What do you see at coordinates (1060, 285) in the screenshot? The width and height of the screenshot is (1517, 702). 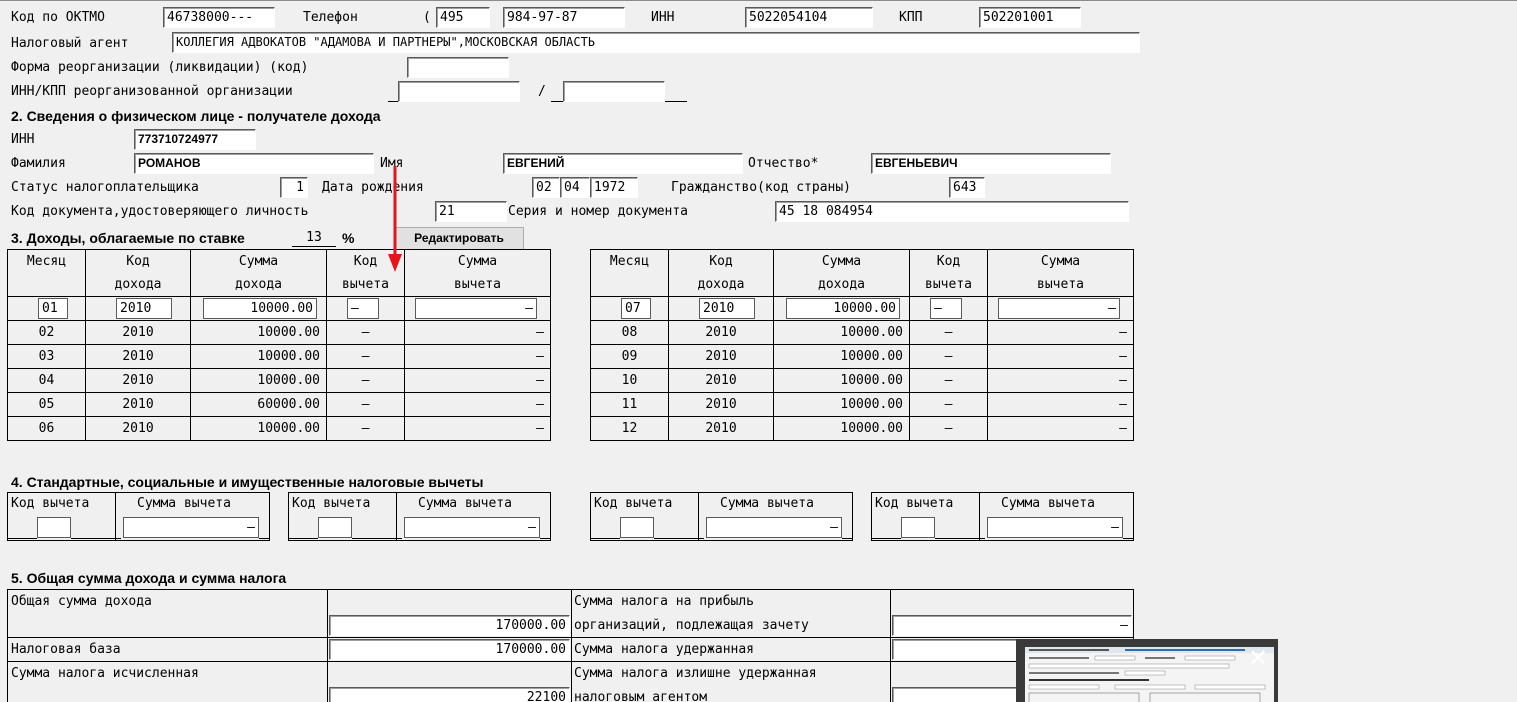 I see `col-dsum-2: вычета` at bounding box center [1060, 285].